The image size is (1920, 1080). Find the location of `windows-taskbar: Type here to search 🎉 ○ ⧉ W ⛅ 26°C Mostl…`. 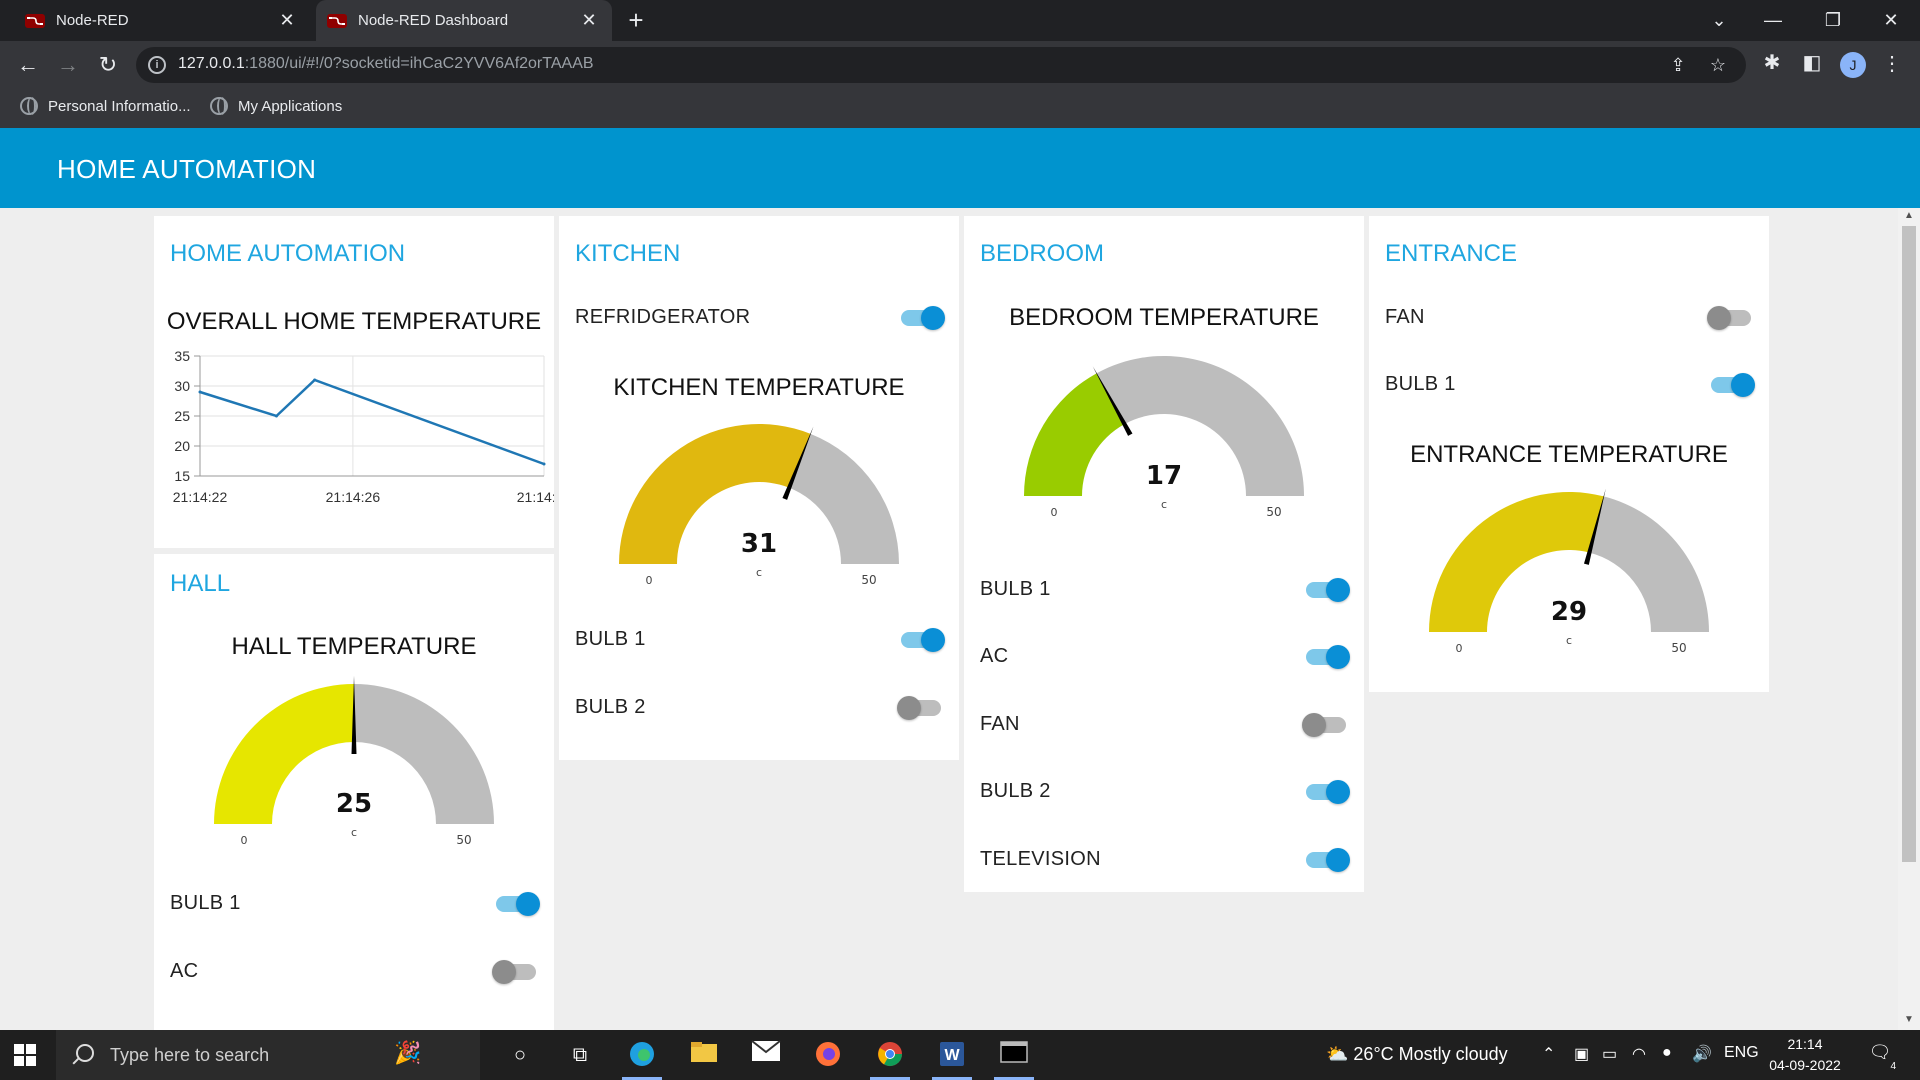

windows-taskbar: Type here to search 🎉 ○ ⧉ W ⛅ 26°C Mostl… is located at coordinates (960, 1055).